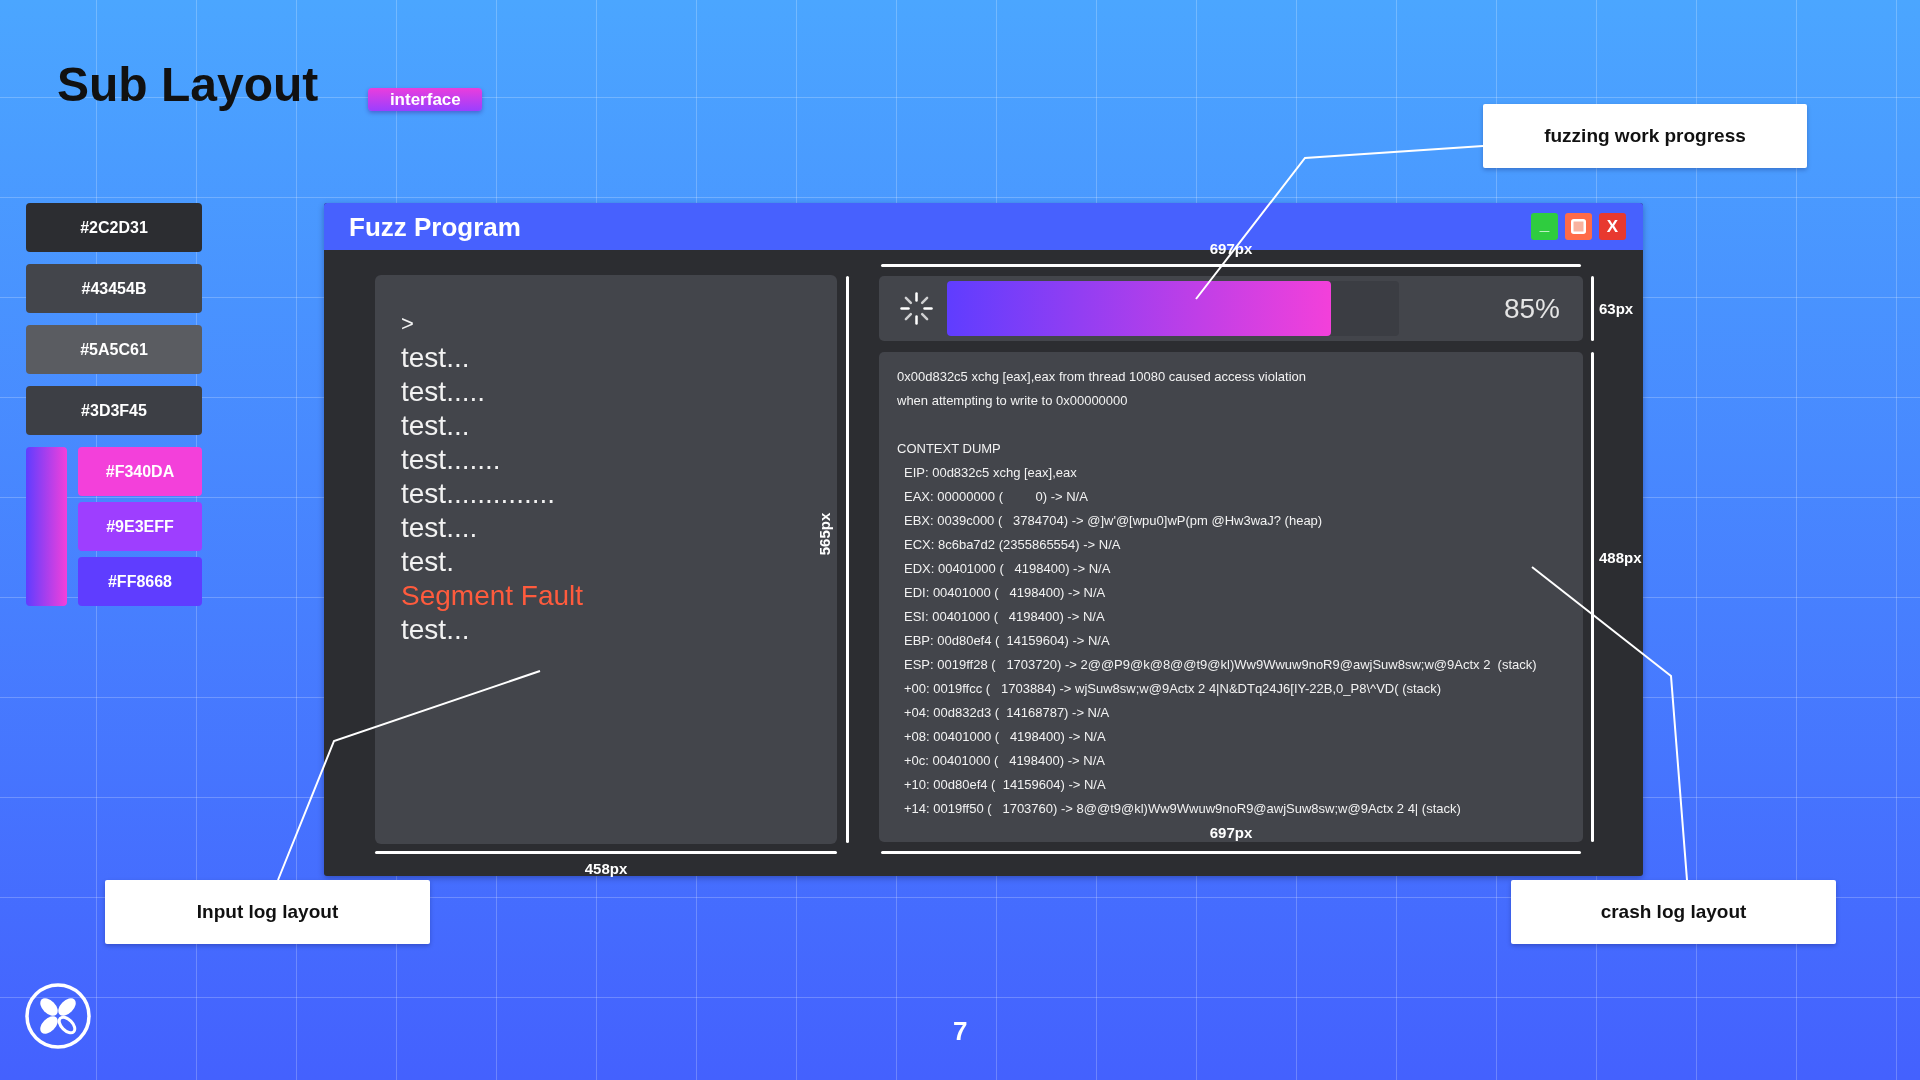 The width and height of the screenshot is (1920, 1080). What do you see at coordinates (1620, 558) in the screenshot?
I see `dimension-label: 488px` at bounding box center [1620, 558].